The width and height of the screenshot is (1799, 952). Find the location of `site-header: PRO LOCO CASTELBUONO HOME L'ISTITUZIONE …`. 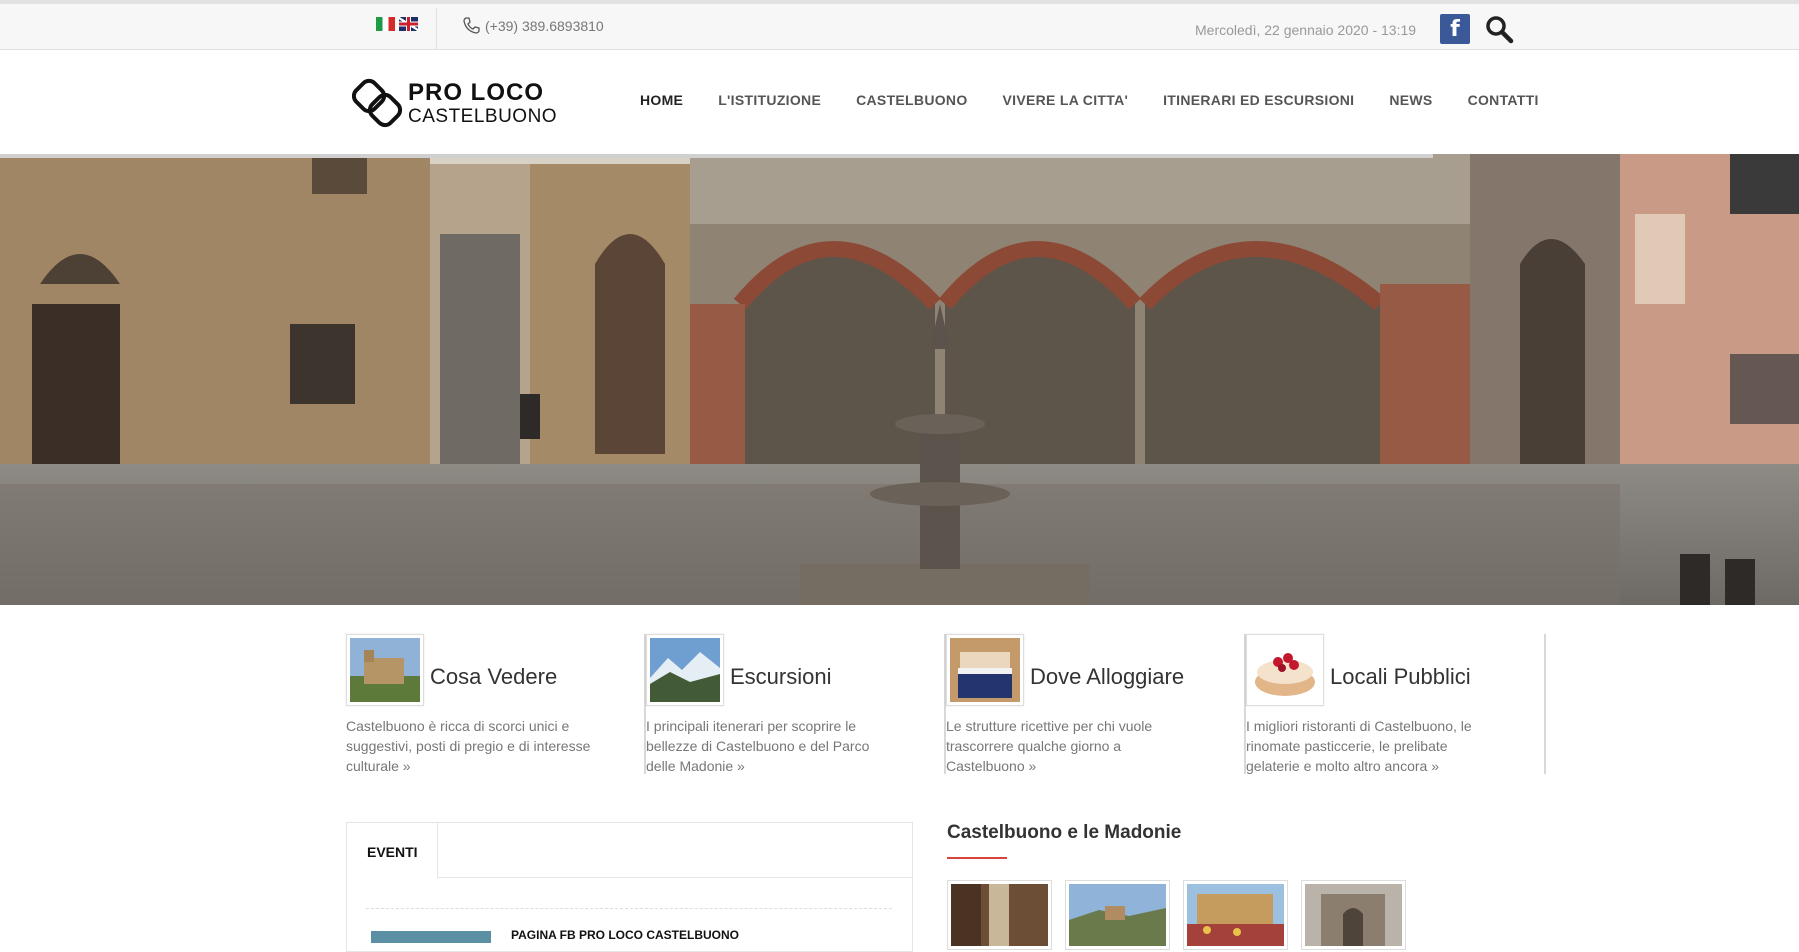

site-header: PRO LOCO CASTELBUONO HOME L'ISTITUZIONE … is located at coordinates (899, 102).